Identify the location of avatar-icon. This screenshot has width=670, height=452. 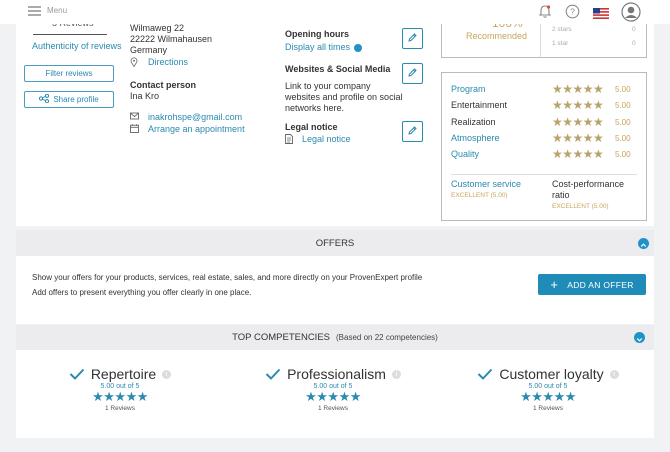
(631, 14).